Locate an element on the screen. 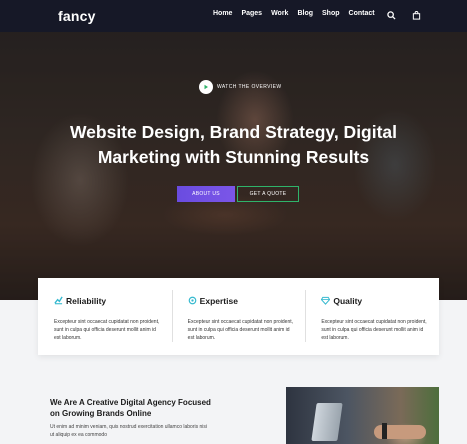 Image resolution: width=467 pixels, height=444 pixels. cart-icon is located at coordinates (416, 15).